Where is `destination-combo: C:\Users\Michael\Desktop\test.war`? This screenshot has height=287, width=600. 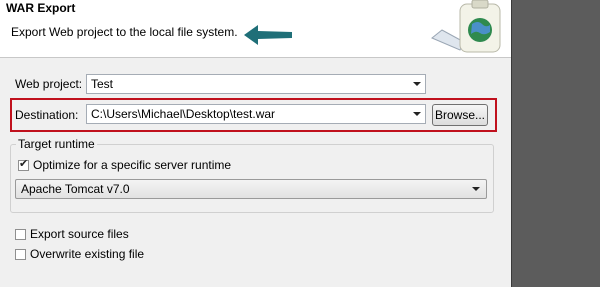
destination-combo: C:\Users\Michael\Desktop\test.war is located at coordinates (256, 114).